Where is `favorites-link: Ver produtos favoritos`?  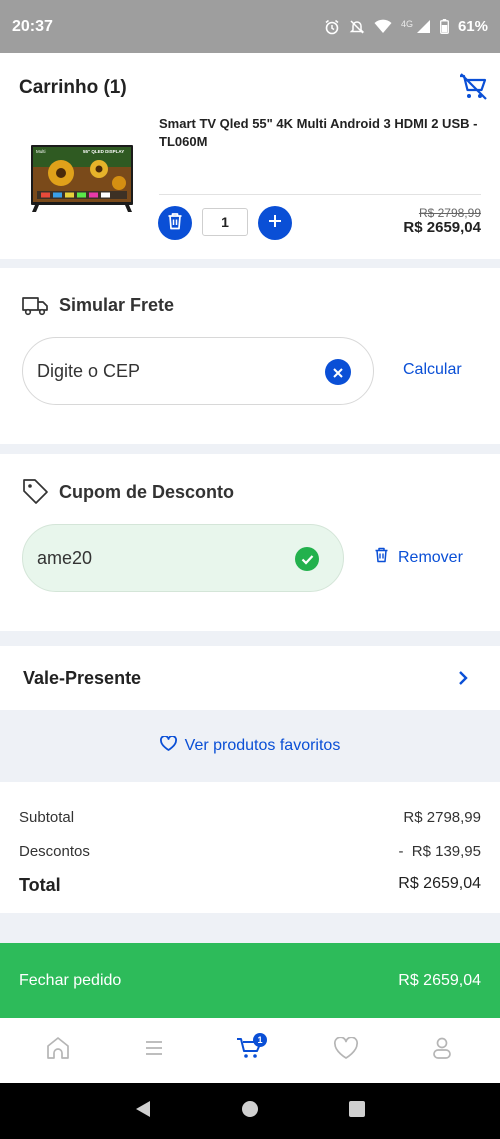 favorites-link: Ver produtos favoritos is located at coordinates (250, 746).